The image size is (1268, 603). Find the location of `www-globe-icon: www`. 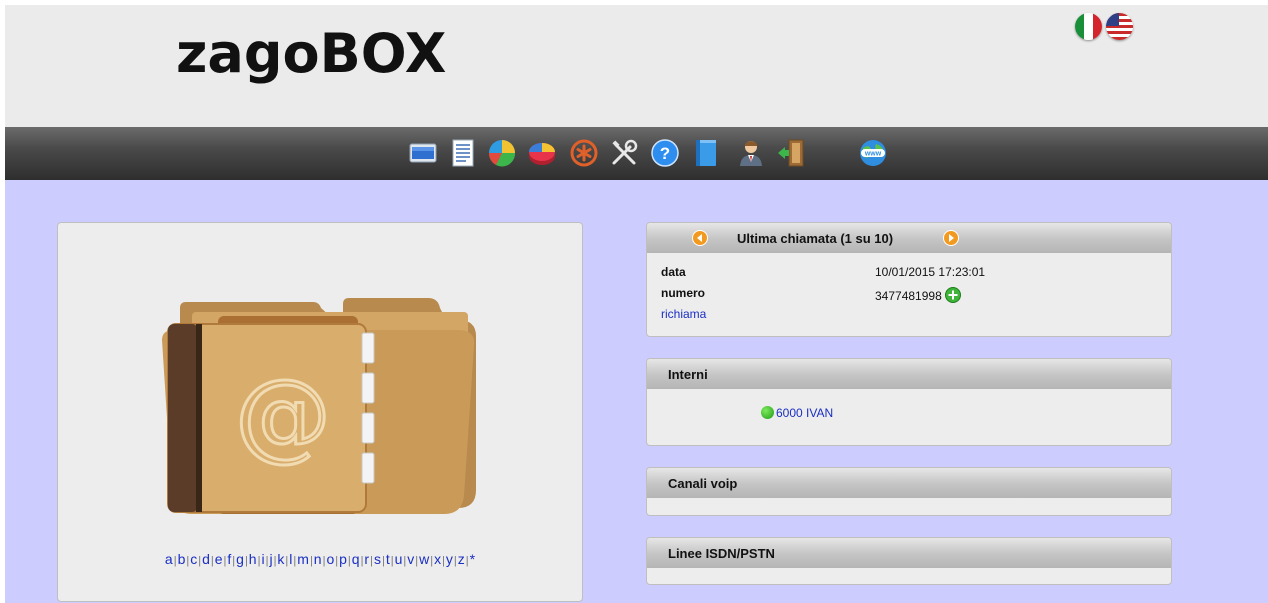

www-globe-icon: www is located at coordinates (873, 153).